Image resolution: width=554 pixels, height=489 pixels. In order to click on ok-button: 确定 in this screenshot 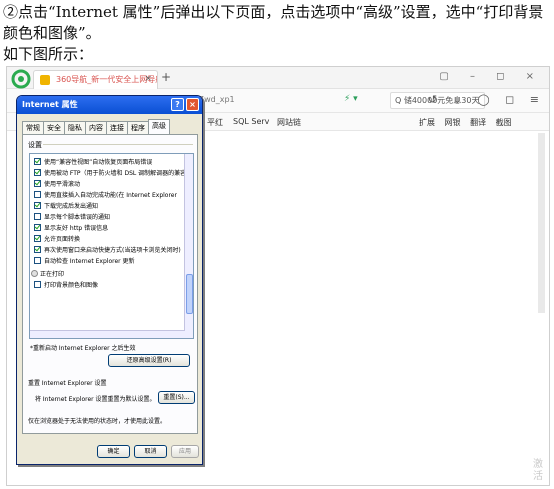, I will do `click(113, 451)`.